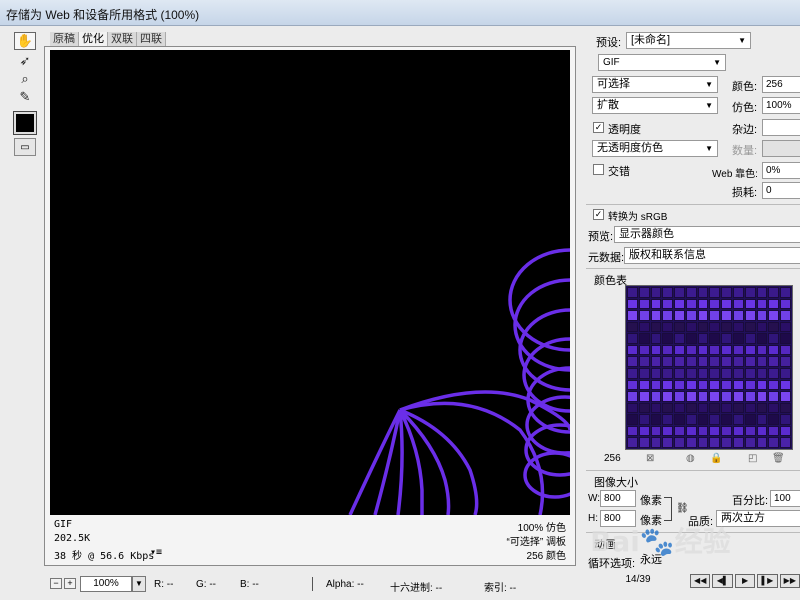 Image resolution: width=800 pixels, height=600 pixels. I want to click on tab-original: 原稿, so click(64, 39).